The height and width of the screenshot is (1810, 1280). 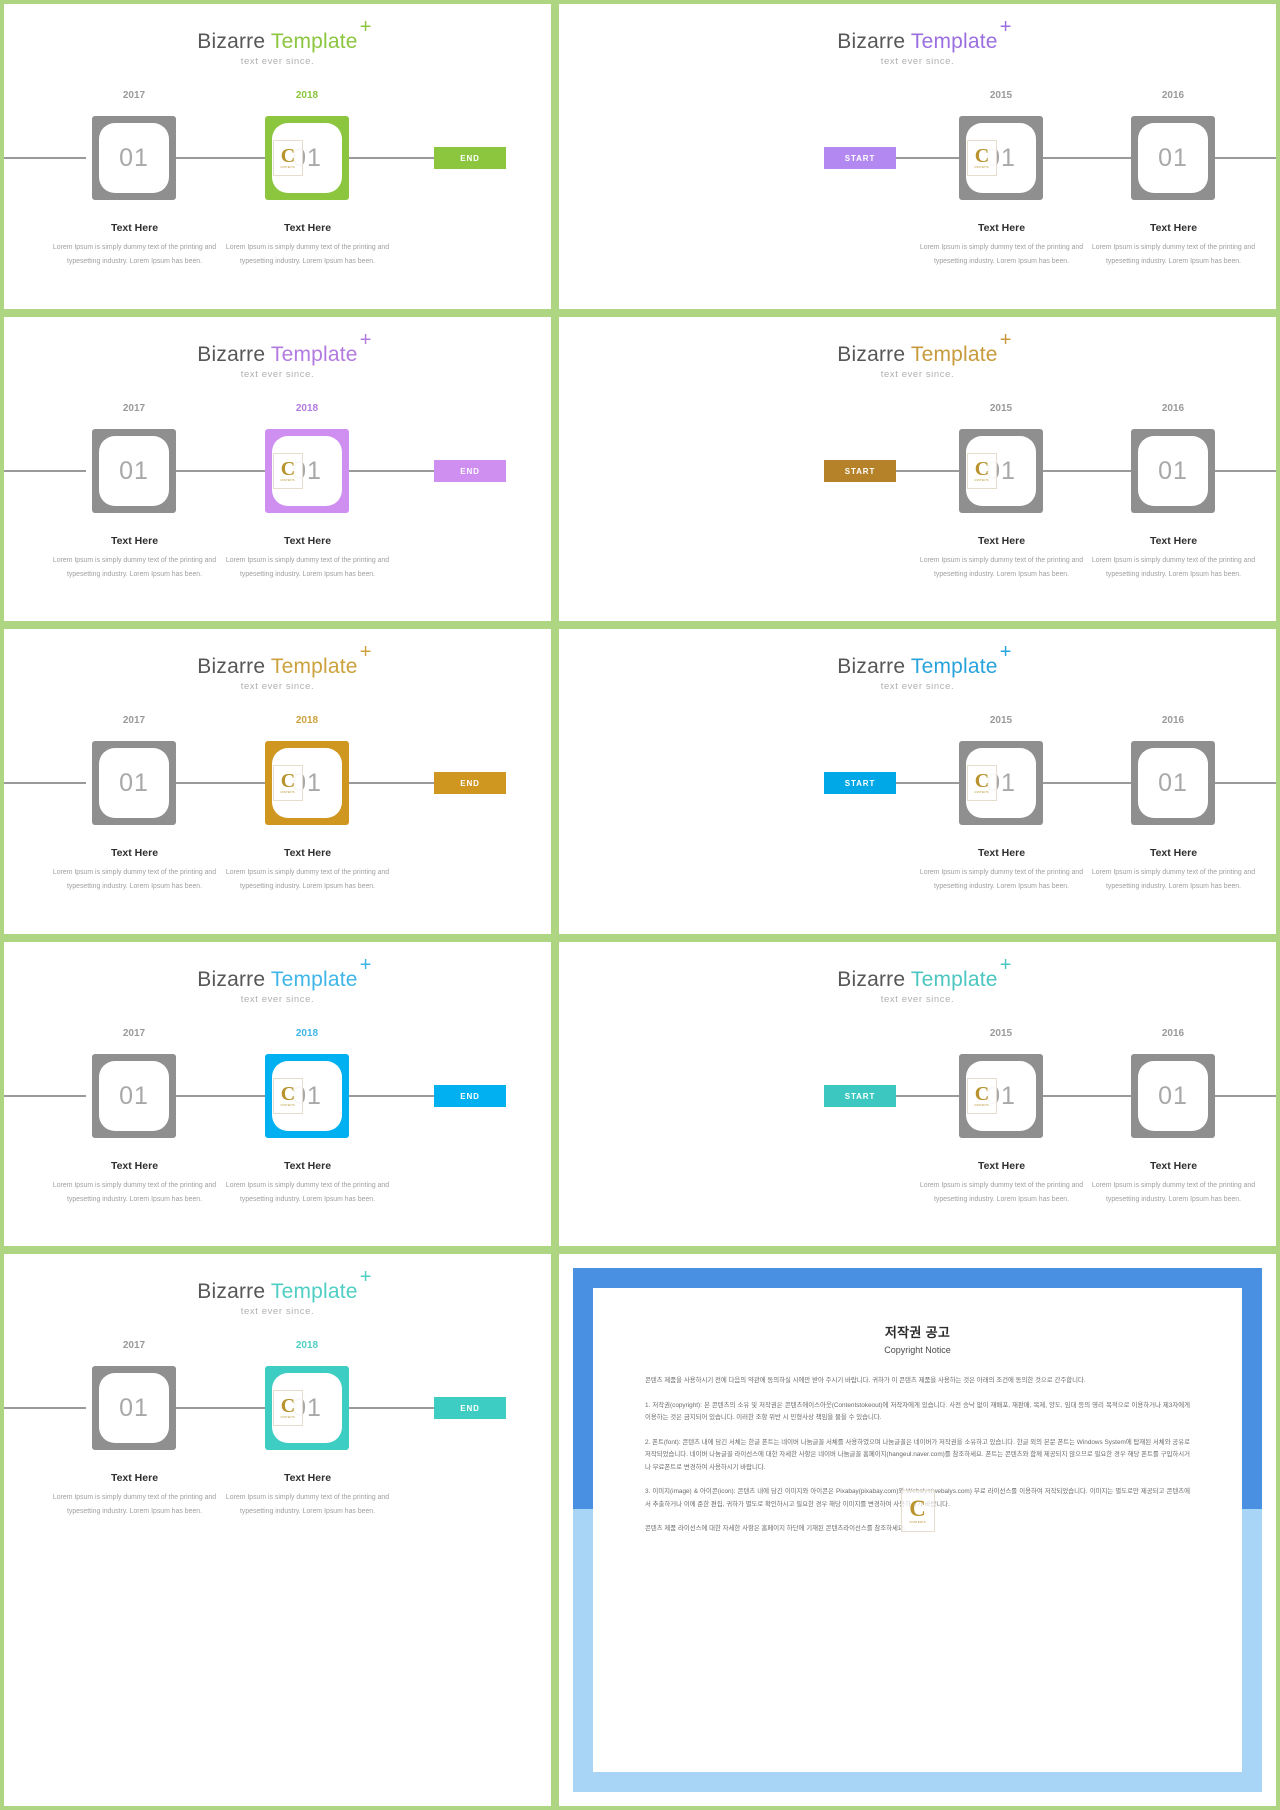 What do you see at coordinates (917, 686) in the screenshot?
I see `page-subtitle: text ever since.` at bounding box center [917, 686].